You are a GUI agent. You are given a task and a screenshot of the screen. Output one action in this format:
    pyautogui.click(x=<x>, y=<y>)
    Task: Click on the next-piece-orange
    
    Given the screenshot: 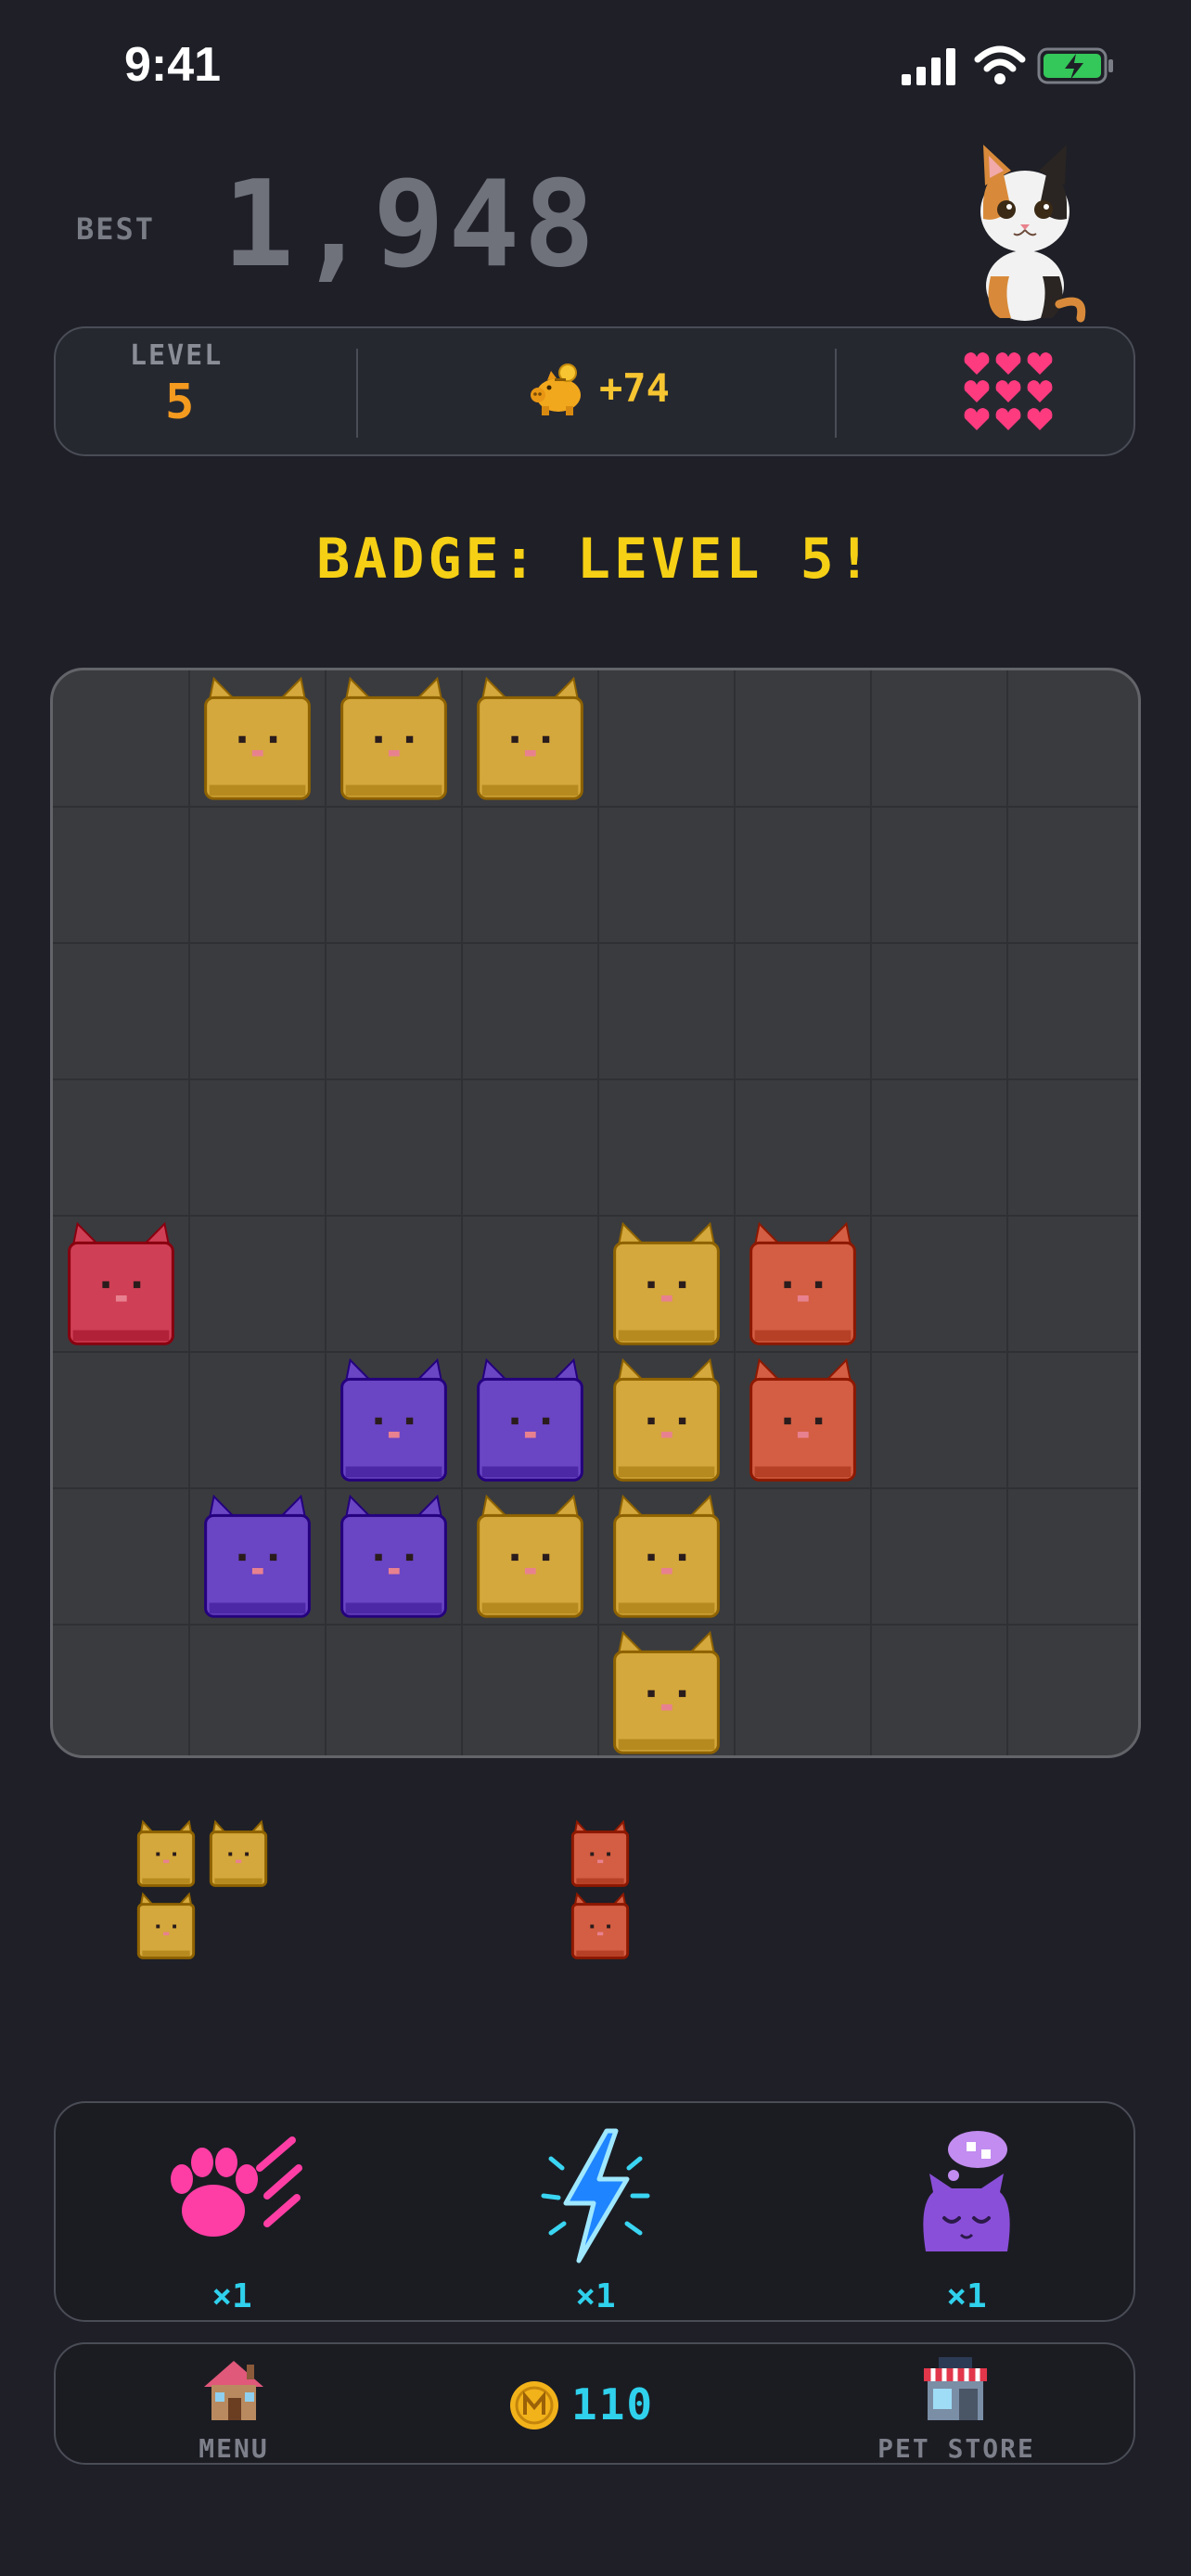 What is the action you would take?
    pyautogui.click(x=601, y=1892)
    